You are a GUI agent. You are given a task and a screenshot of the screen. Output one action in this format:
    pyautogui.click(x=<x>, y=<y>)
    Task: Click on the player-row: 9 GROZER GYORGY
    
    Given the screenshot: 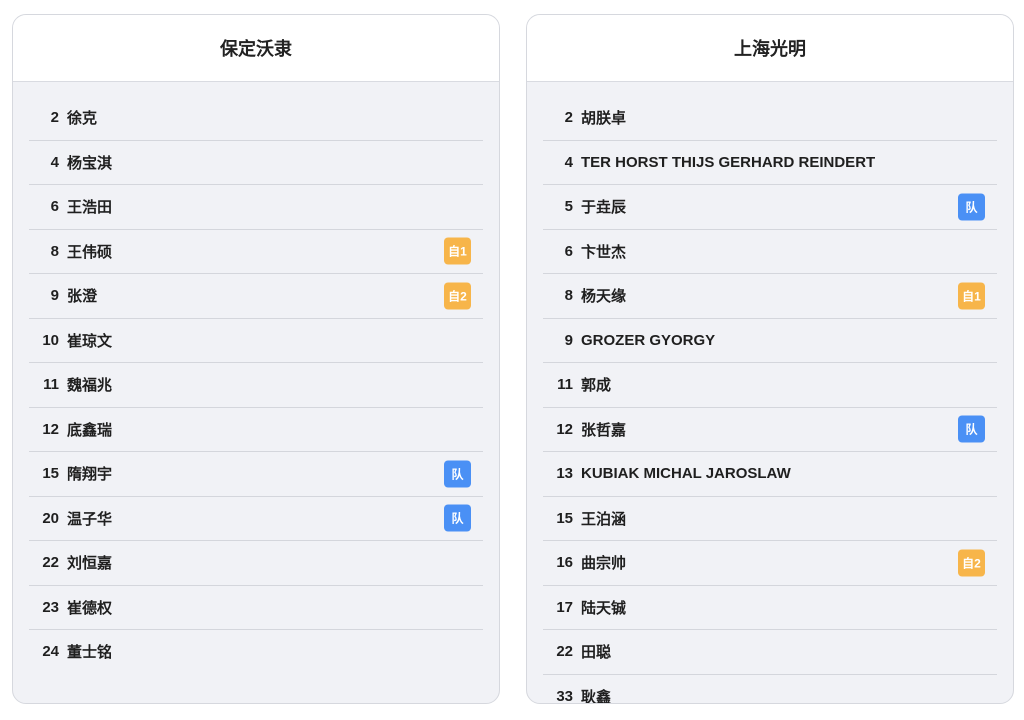 What is the action you would take?
    pyautogui.click(x=770, y=341)
    